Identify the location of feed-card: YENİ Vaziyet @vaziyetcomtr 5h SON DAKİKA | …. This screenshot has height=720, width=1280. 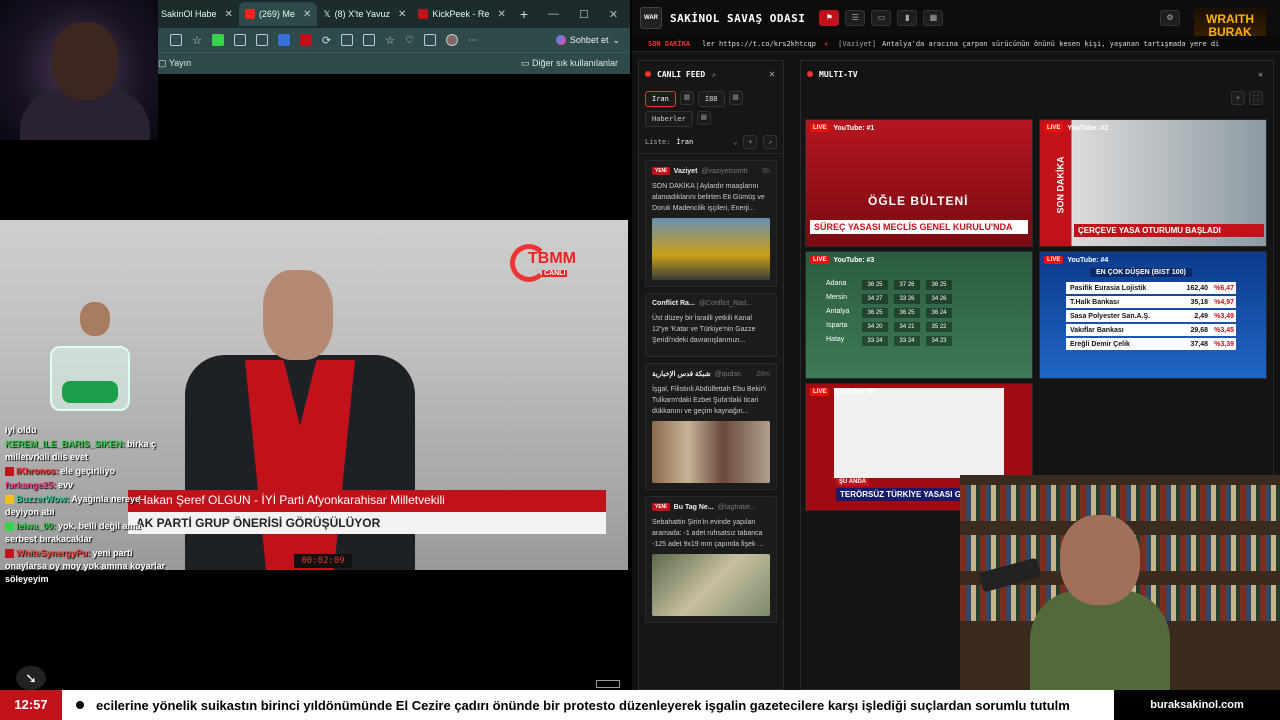
(711, 223).